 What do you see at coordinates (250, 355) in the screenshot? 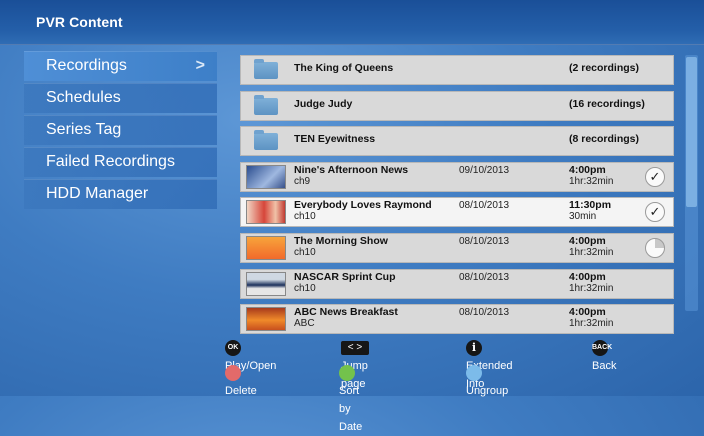
I see `legend-play-open: OKPlay/Open` at bounding box center [250, 355].